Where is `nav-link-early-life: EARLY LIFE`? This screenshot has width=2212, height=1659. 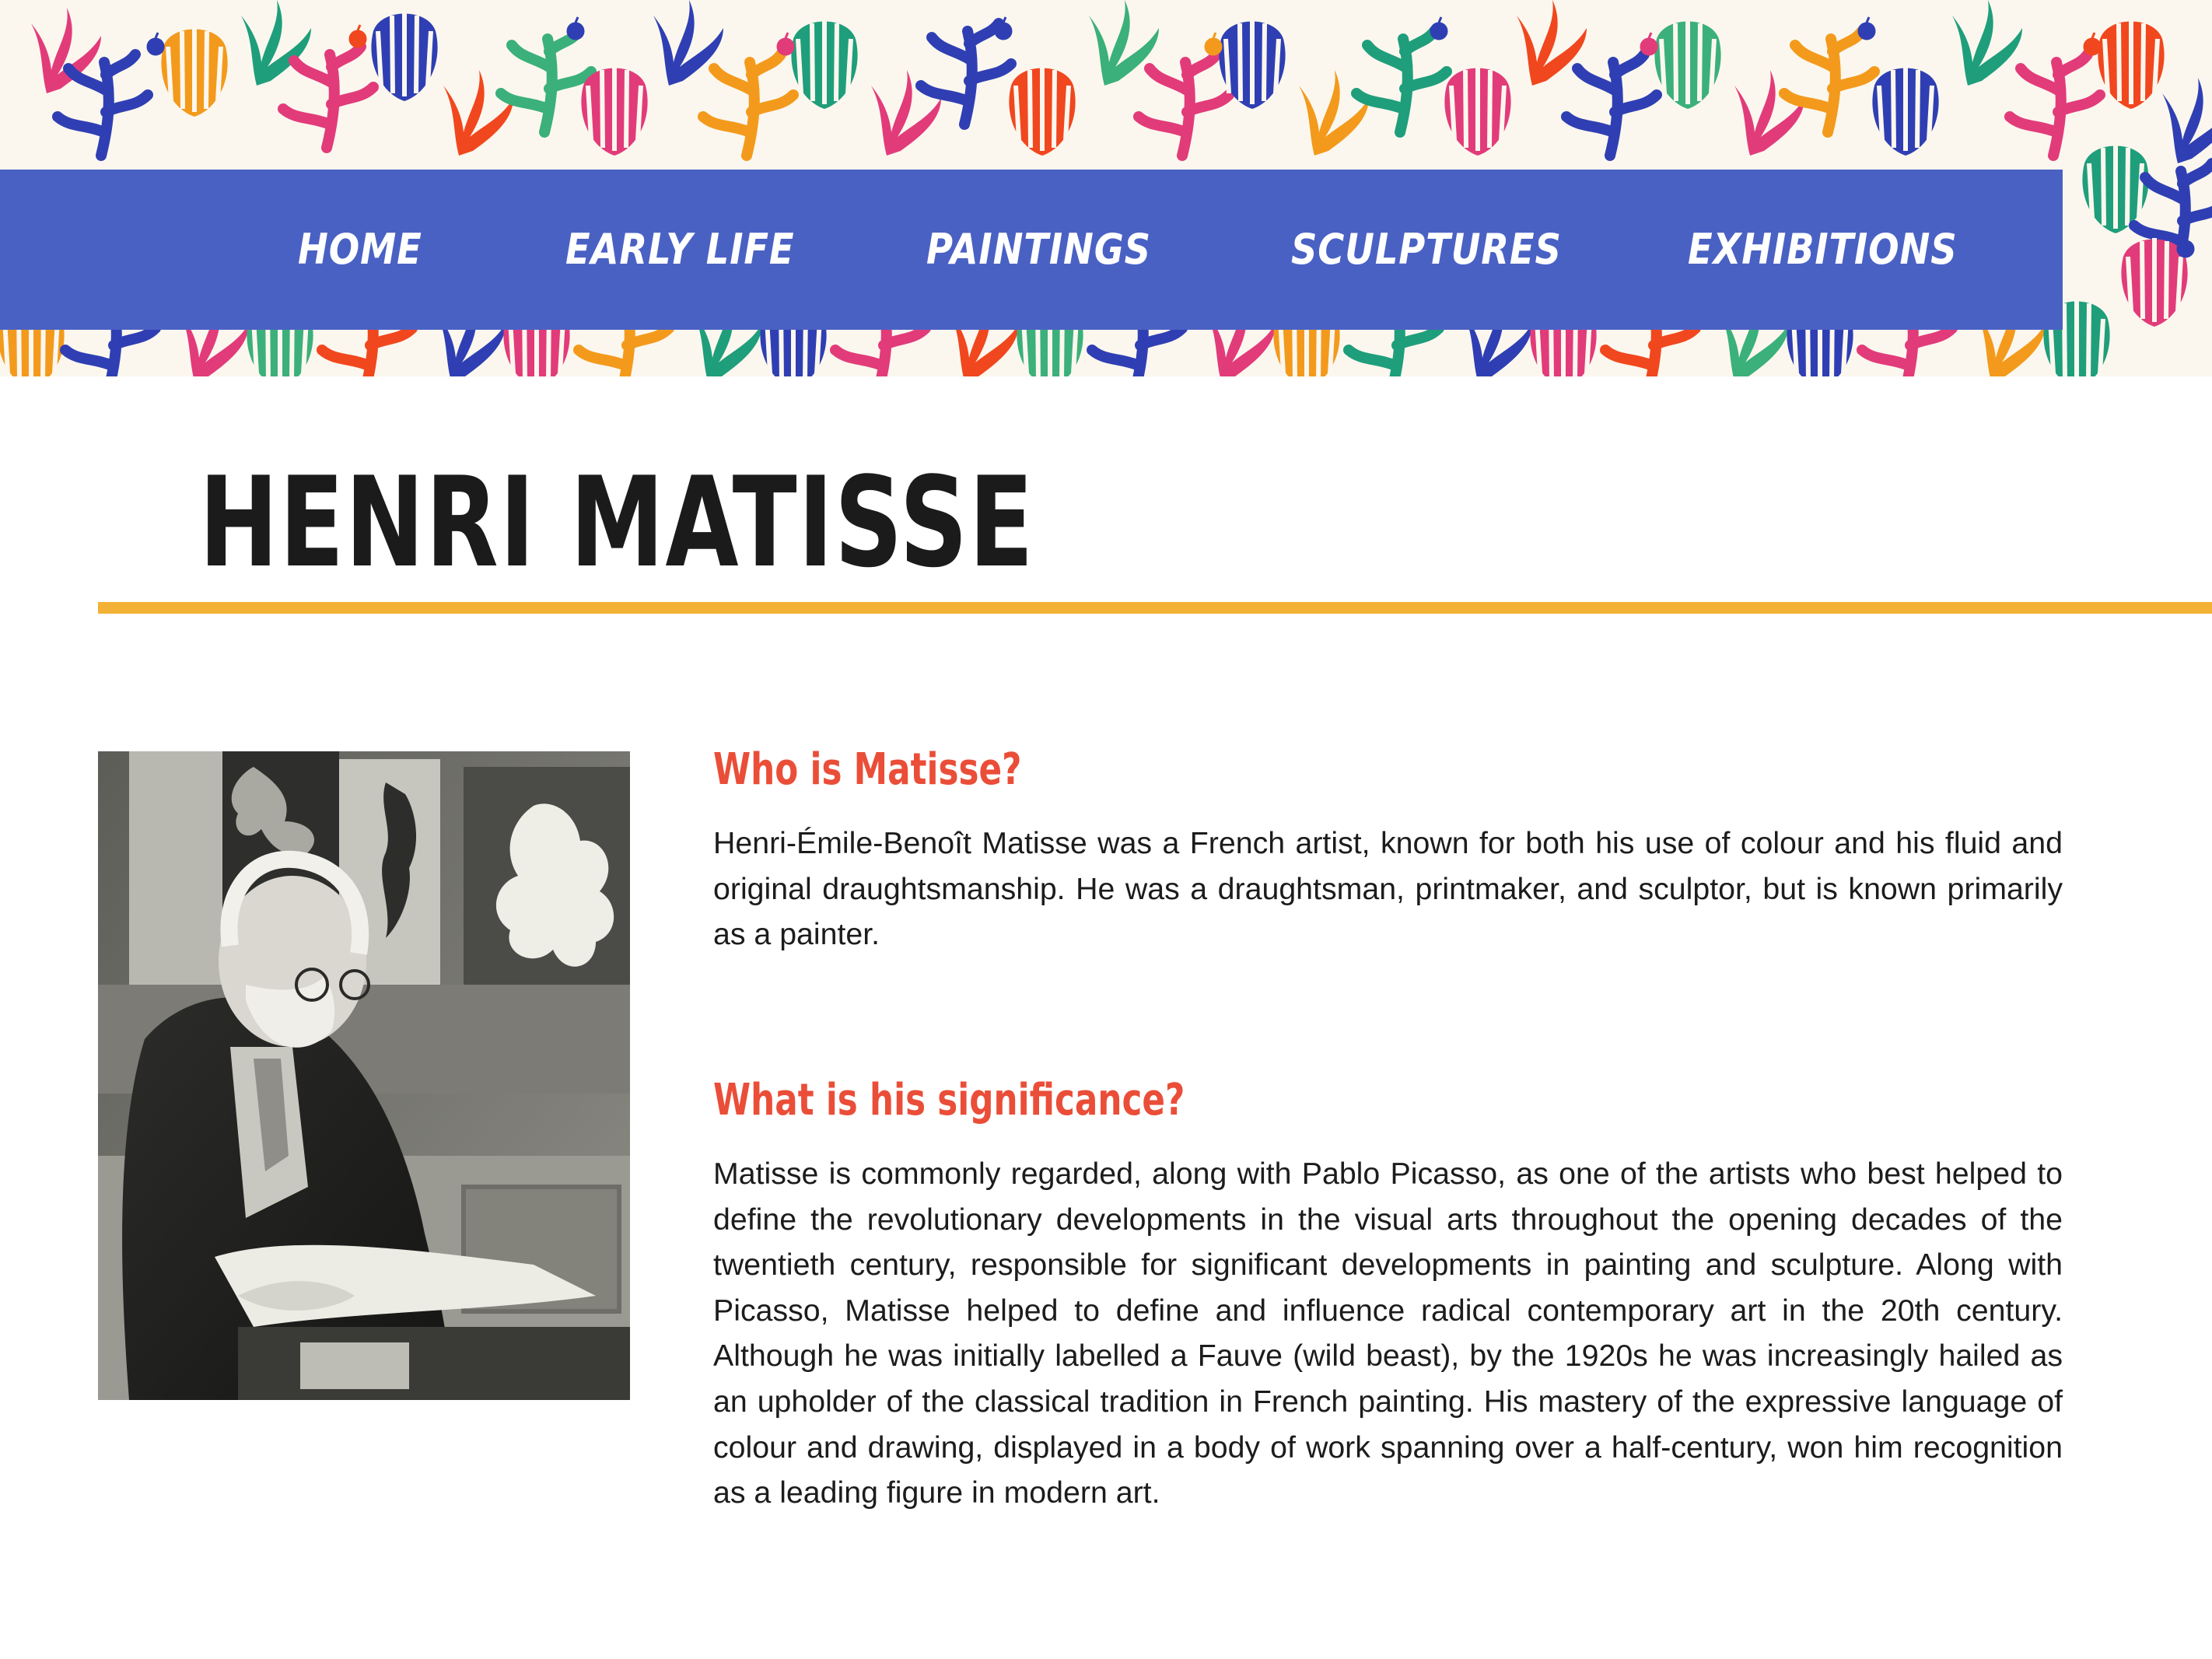 nav-link-early-life: EARLY LIFE is located at coordinates (680, 250).